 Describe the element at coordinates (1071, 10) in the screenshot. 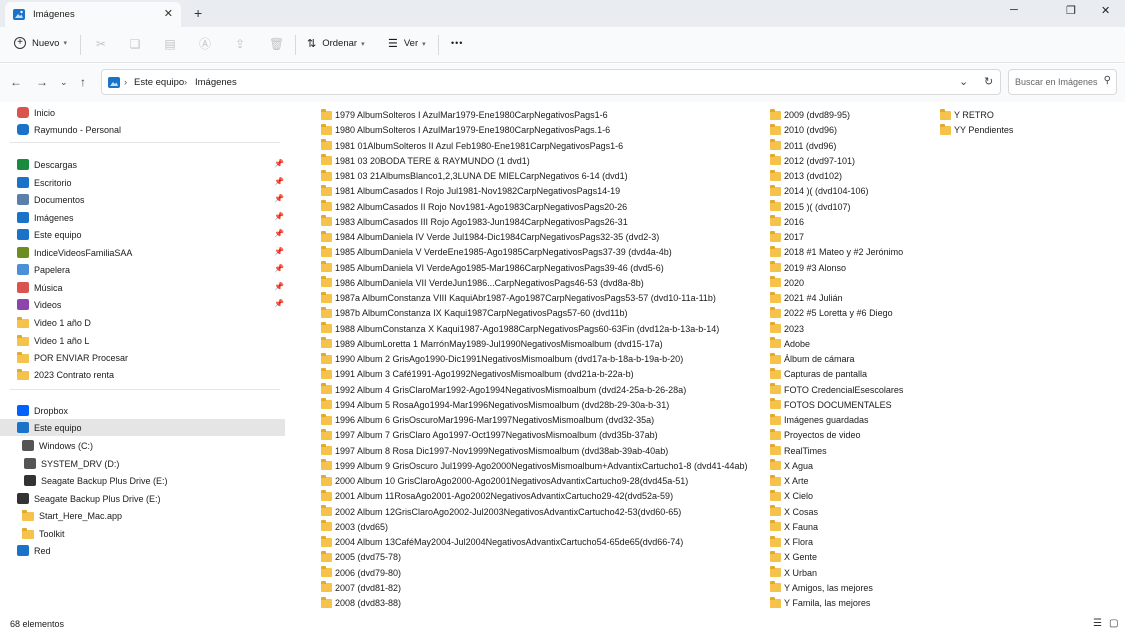

I see `maximize-button: ❐` at that location.